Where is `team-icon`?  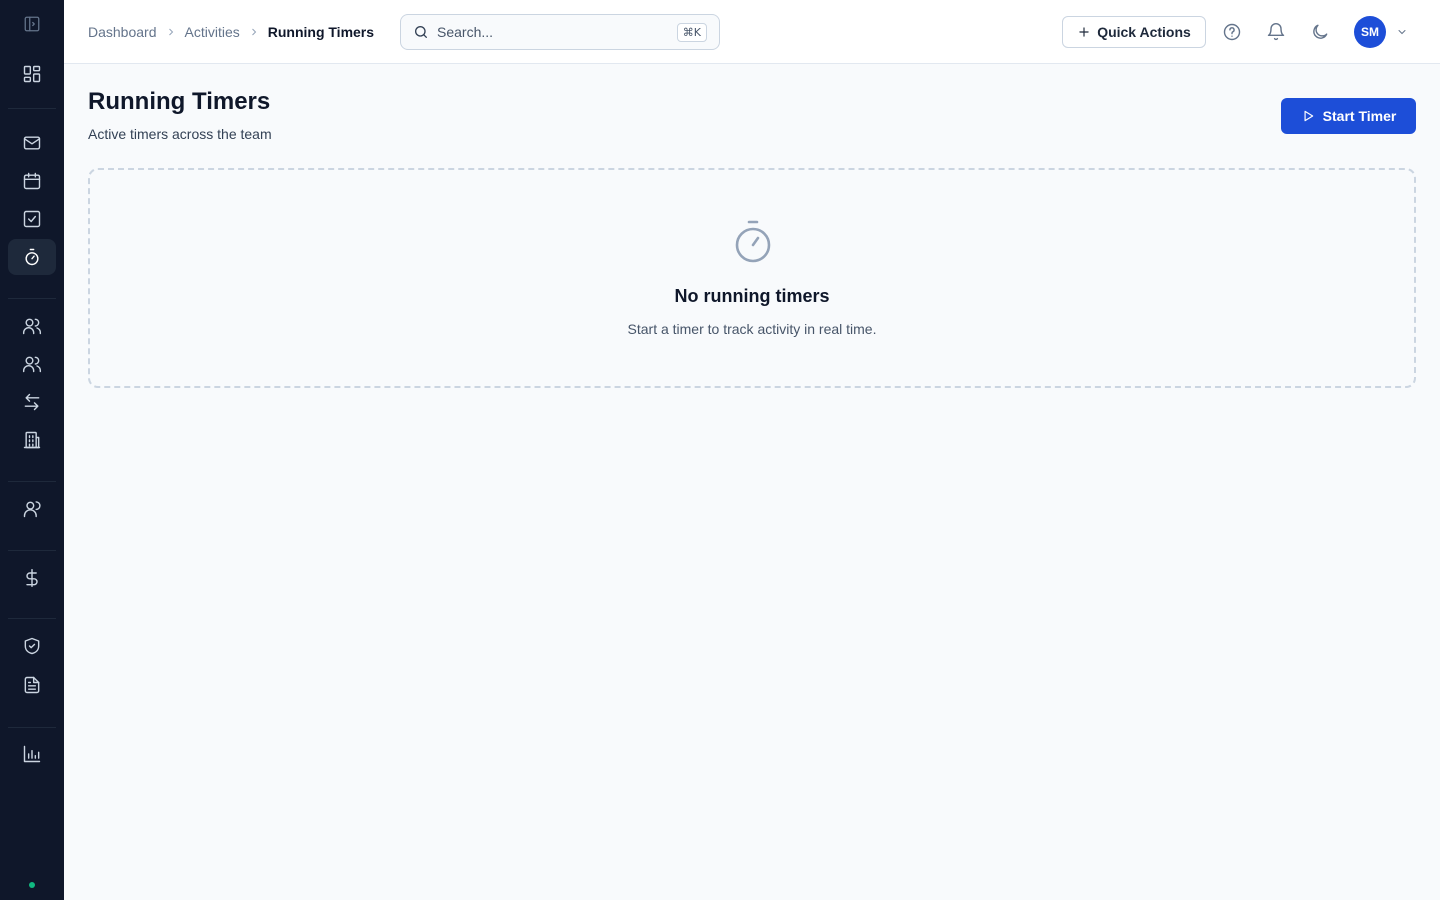
team-icon is located at coordinates (32, 364).